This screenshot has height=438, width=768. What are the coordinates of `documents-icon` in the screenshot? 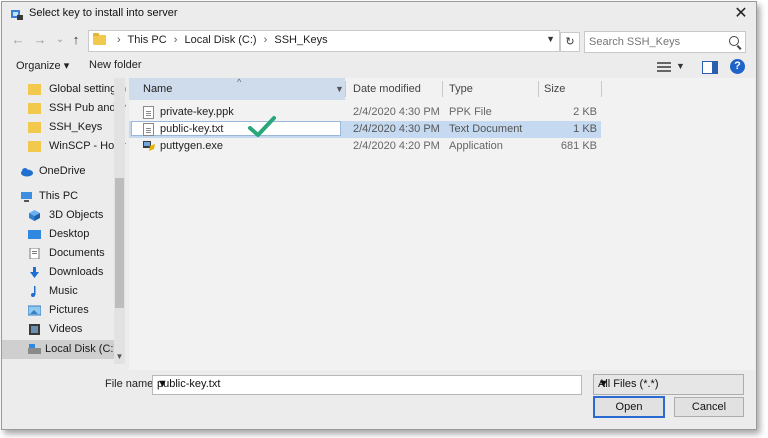 It's located at (34, 253).